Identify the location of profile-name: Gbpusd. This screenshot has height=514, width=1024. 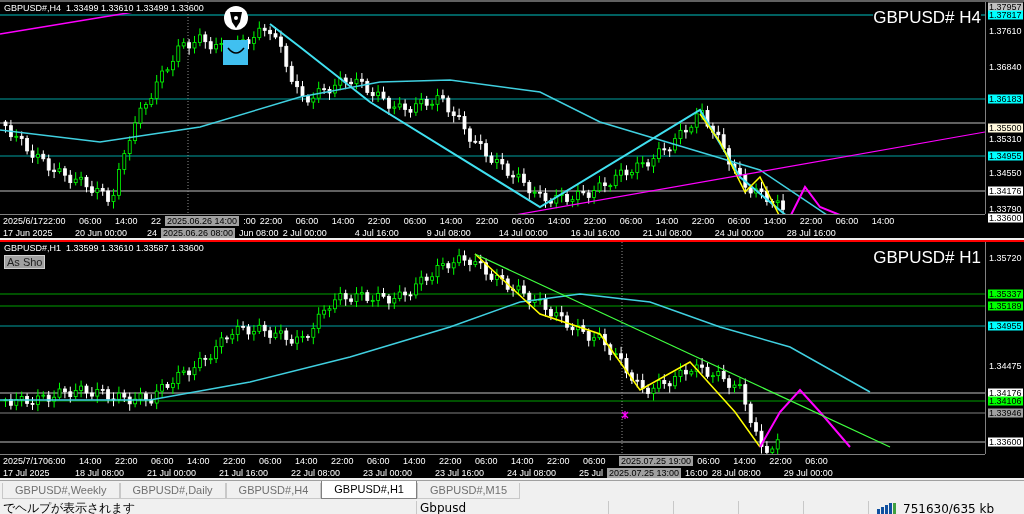
(513, 507).